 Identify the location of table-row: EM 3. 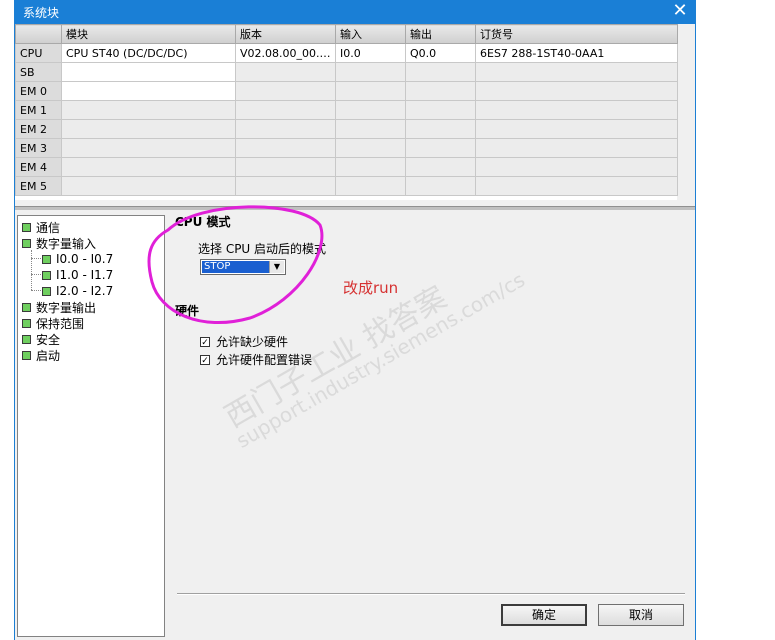
(346, 148).